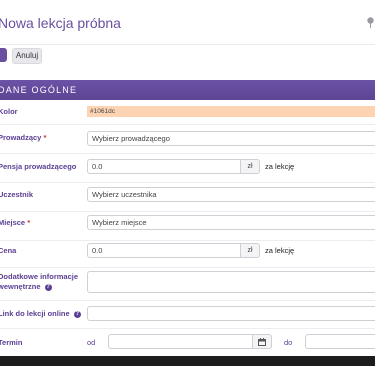 Image resolution: width=375 pixels, height=366 pixels. What do you see at coordinates (231, 194) in the screenshot?
I see `student-select: Wybierz uczestnika` at bounding box center [231, 194].